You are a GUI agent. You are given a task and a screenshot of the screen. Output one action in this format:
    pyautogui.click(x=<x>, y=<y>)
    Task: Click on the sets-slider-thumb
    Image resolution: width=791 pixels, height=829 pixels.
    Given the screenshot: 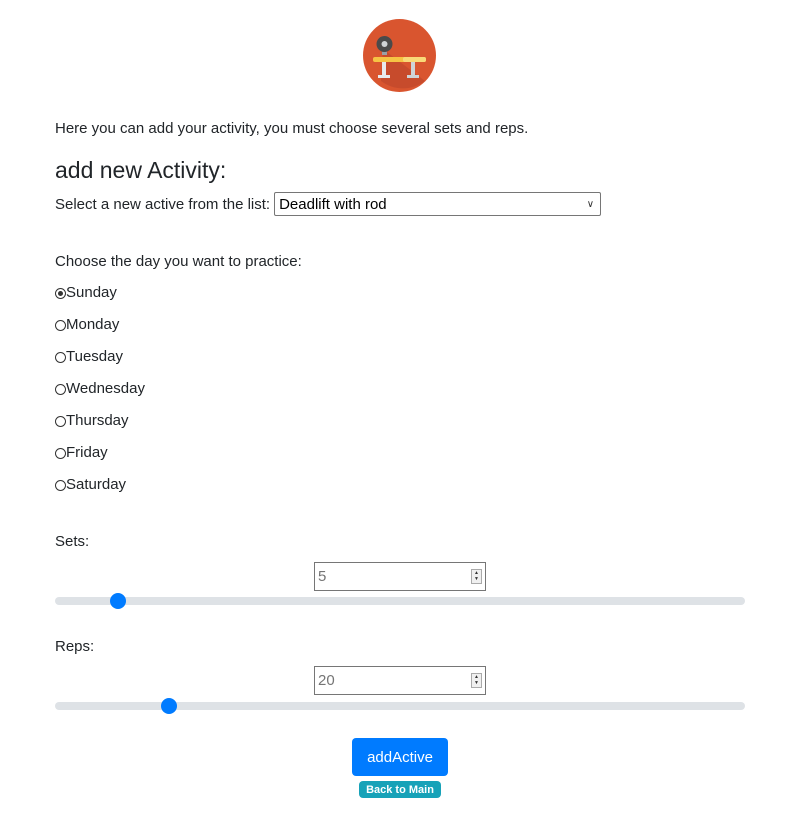 What is the action you would take?
    pyautogui.click(x=117, y=601)
    